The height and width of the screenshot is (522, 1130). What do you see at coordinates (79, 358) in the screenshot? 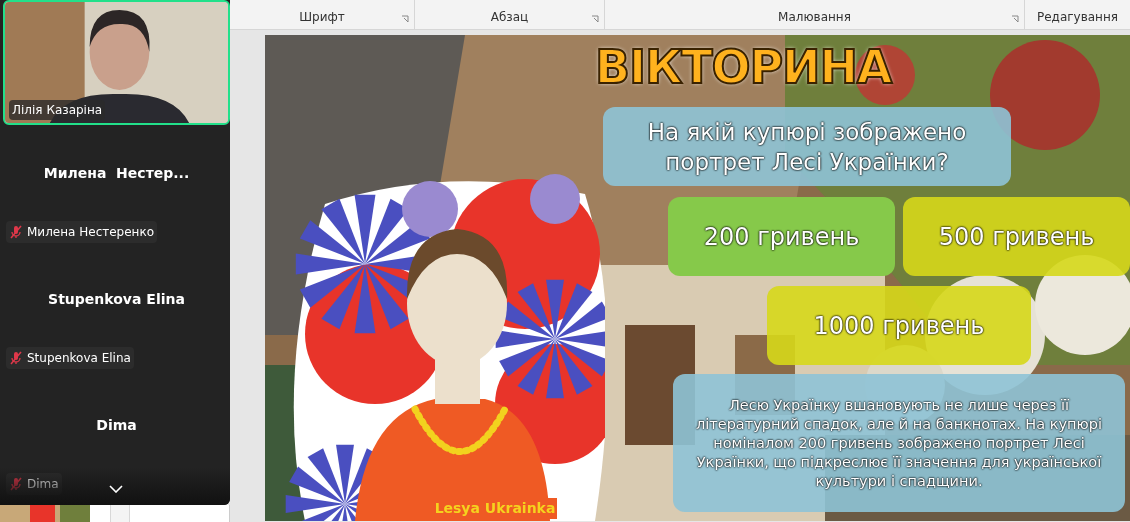
I see `participant-name: Stupenkova Elina` at bounding box center [79, 358].